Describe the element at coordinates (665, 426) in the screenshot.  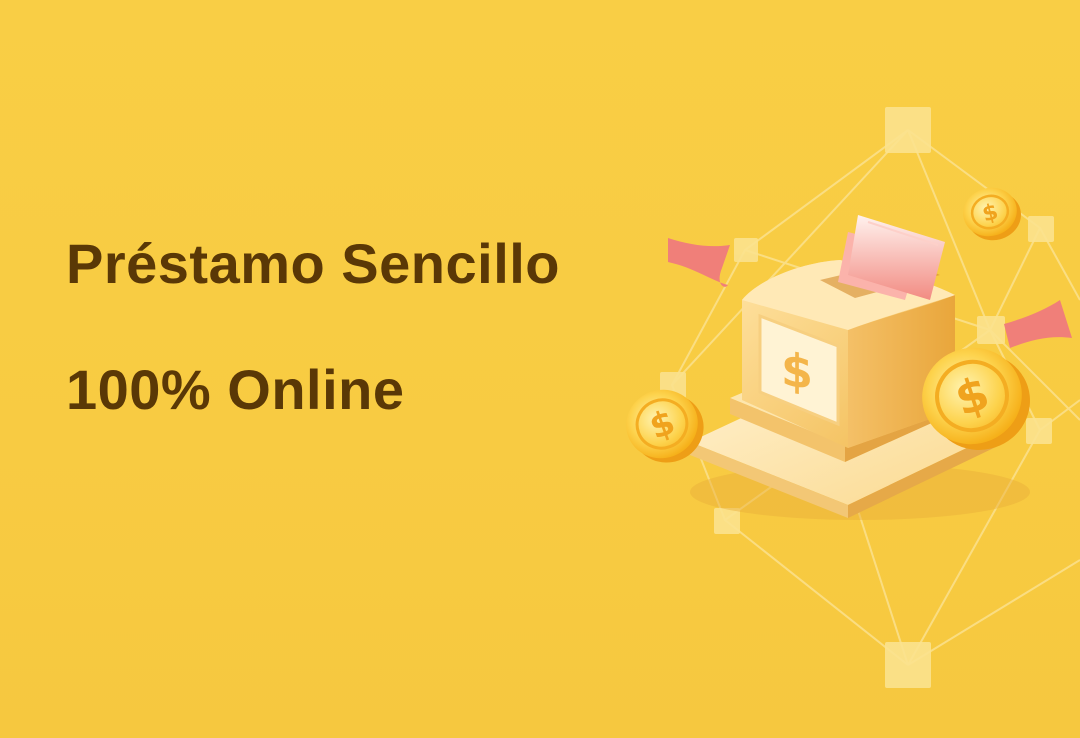
I see `coin-left: $` at that location.